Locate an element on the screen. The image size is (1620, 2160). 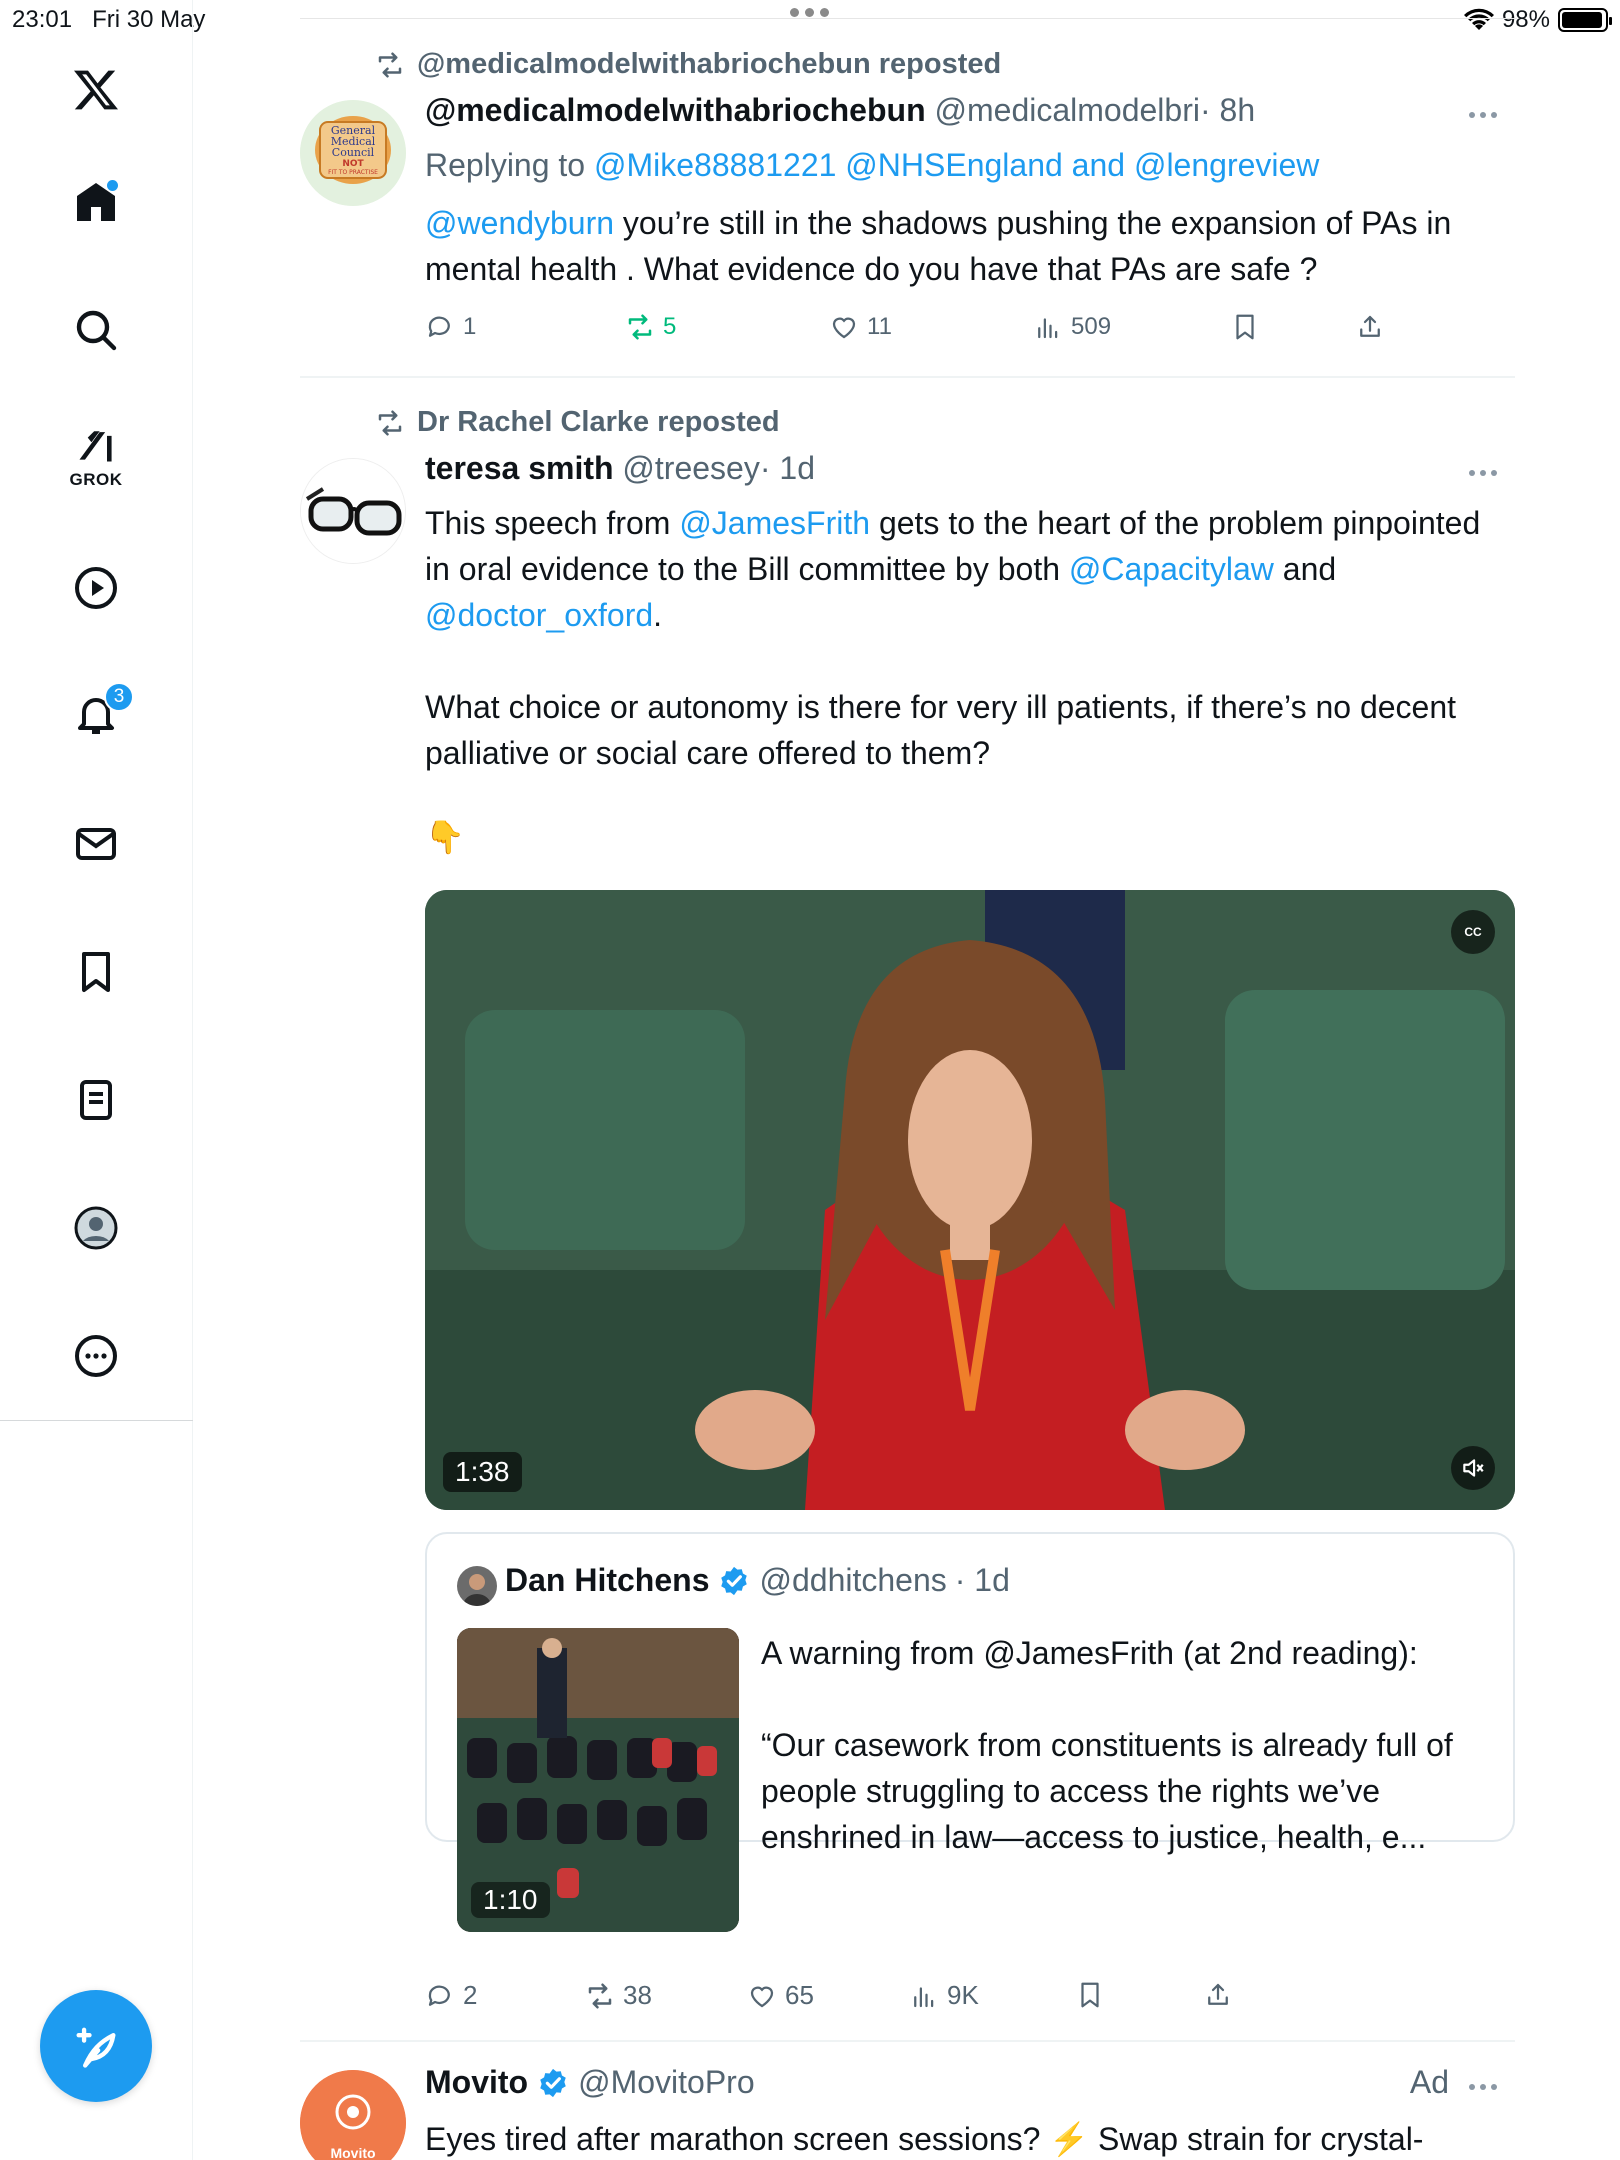
views-button: 509 is located at coordinates (1072, 327).